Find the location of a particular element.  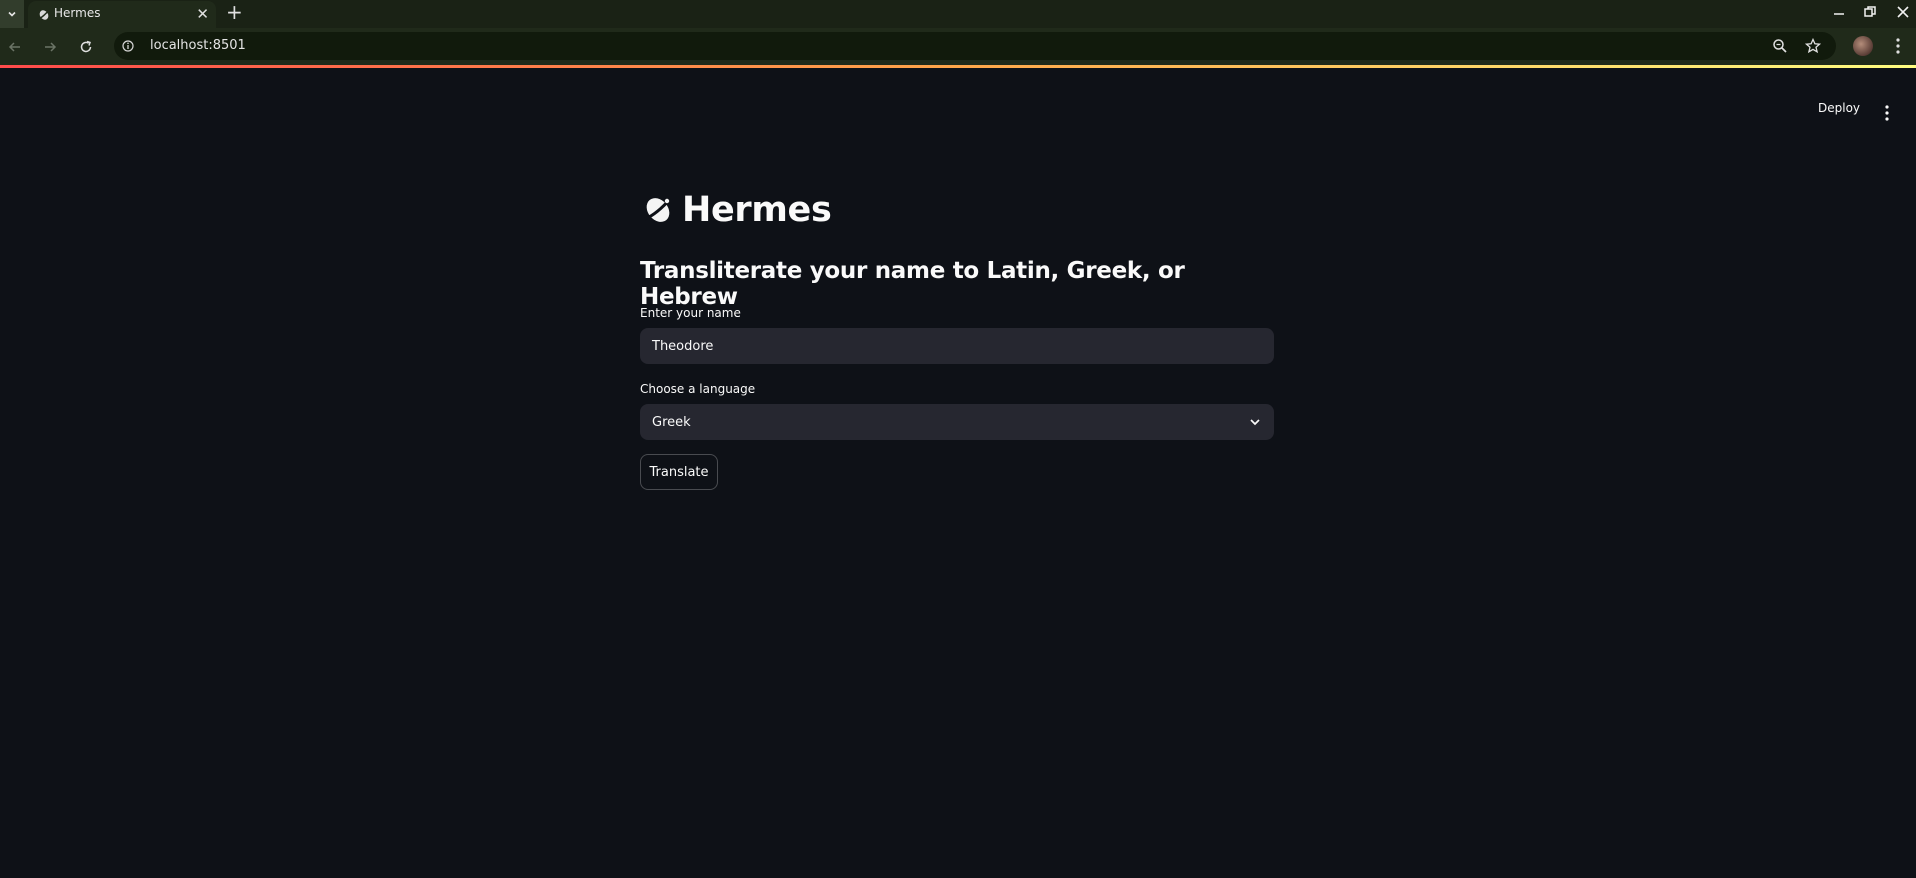

tab-search-button is located at coordinates (12, 14).